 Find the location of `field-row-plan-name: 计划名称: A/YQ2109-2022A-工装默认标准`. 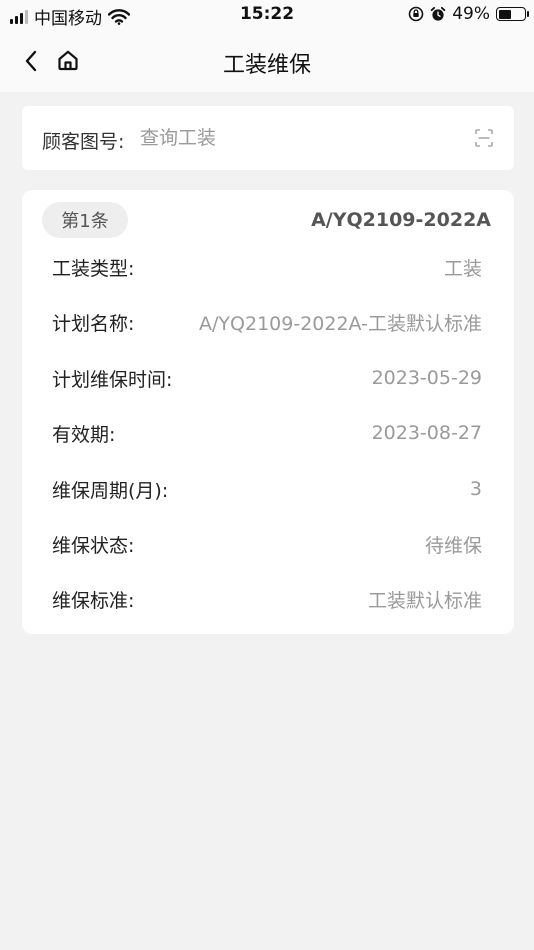

field-row-plan-name: 计划名称: A/YQ2109-2022A-工装默认标准 is located at coordinates (267, 322).